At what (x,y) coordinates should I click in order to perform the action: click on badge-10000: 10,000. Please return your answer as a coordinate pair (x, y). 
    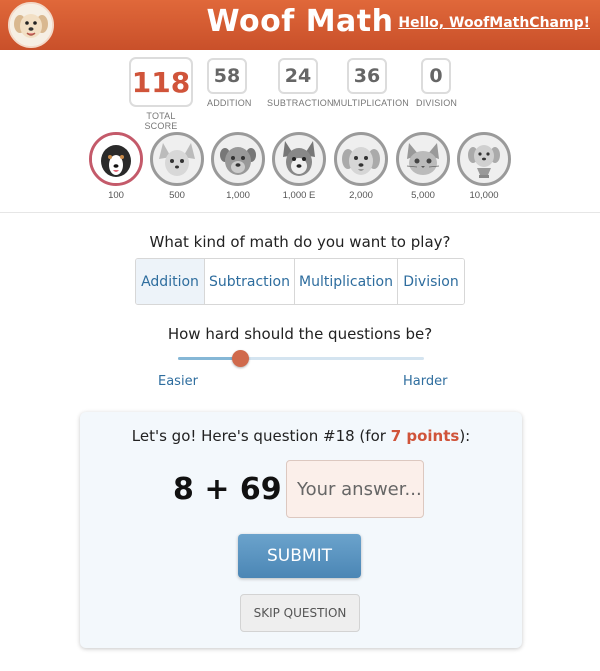
    Looking at the image, I should click on (484, 166).